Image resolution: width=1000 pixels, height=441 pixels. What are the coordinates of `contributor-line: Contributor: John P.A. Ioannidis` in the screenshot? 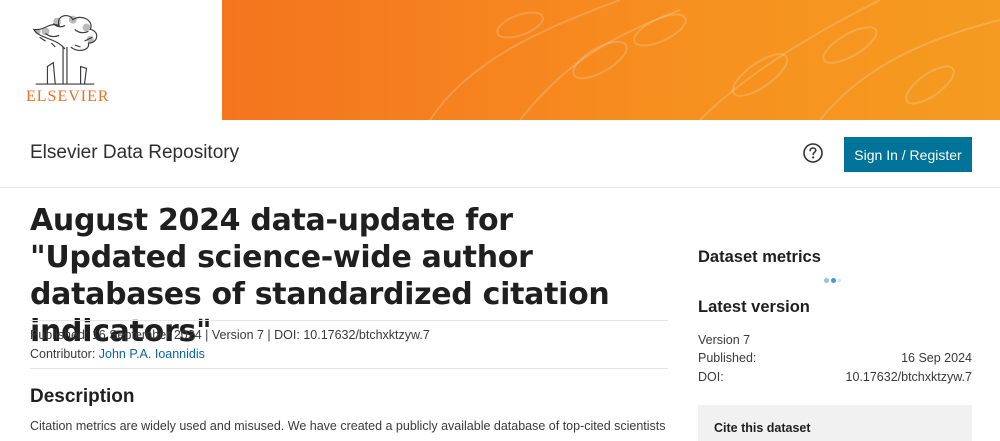 It's located at (117, 354).